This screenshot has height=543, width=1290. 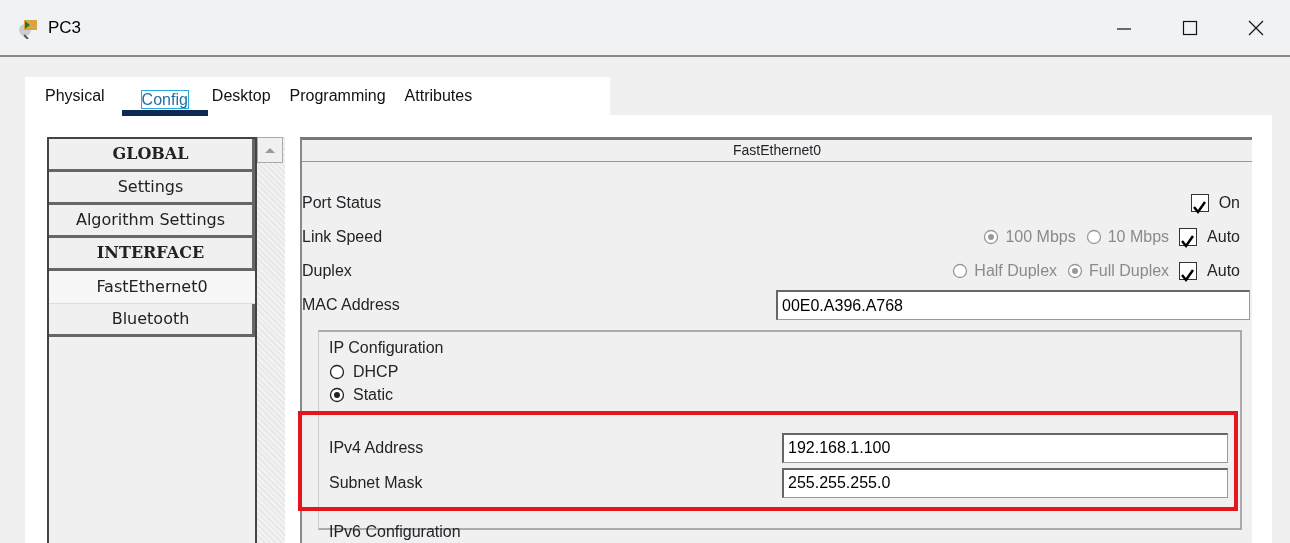 What do you see at coordinates (1138, 237) in the screenshot?
I see `radio-label: 10 Mbps` at bounding box center [1138, 237].